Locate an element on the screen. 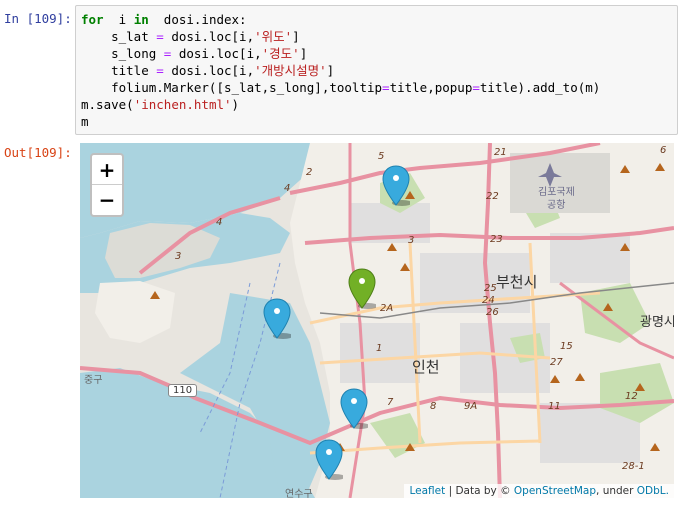 This screenshot has height=508, width=681. code-line: s_long = dosi.loc[i,'경도'] is located at coordinates (194, 53).